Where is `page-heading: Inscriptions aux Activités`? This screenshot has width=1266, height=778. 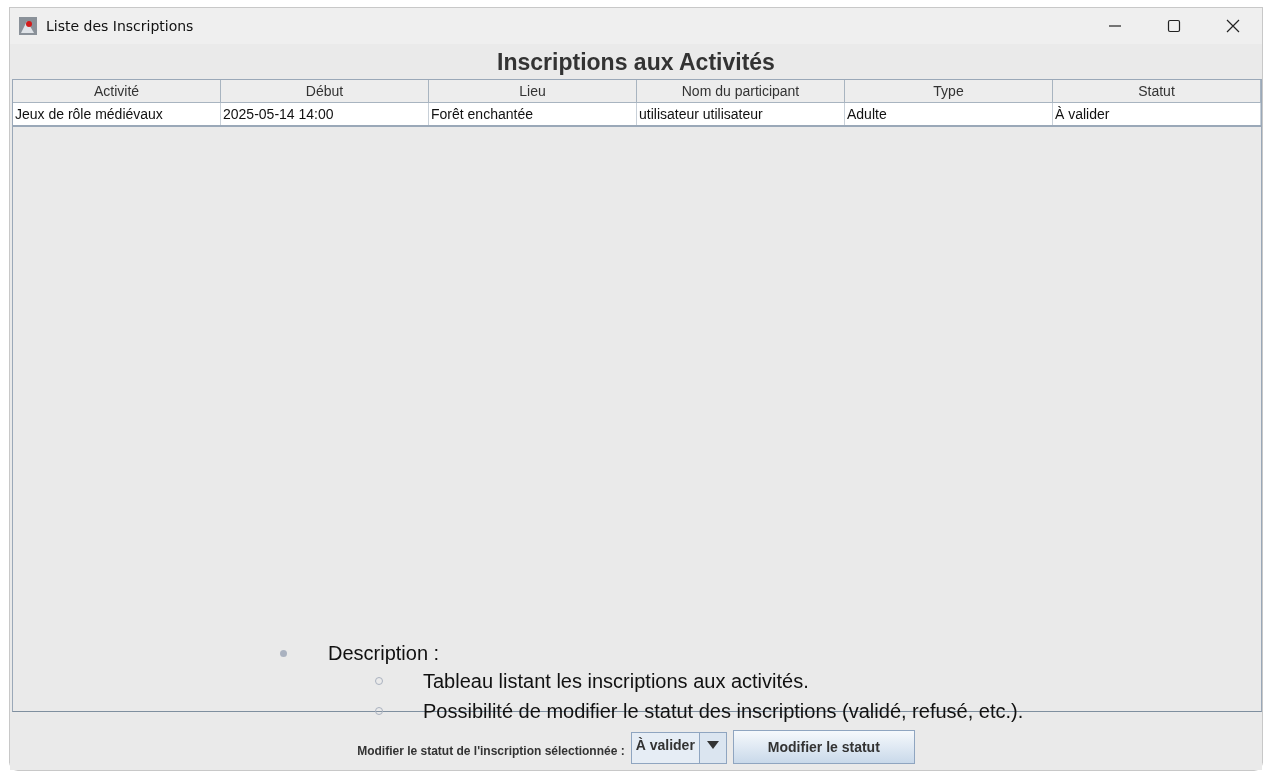 page-heading: Inscriptions aux Activités is located at coordinates (636, 62).